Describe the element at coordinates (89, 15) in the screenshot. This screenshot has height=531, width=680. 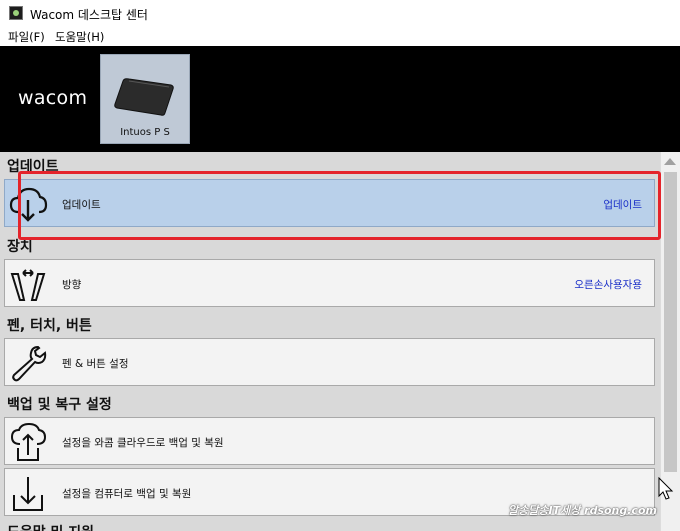
I see `window-title: Wacom 데스크탑 센터` at that location.